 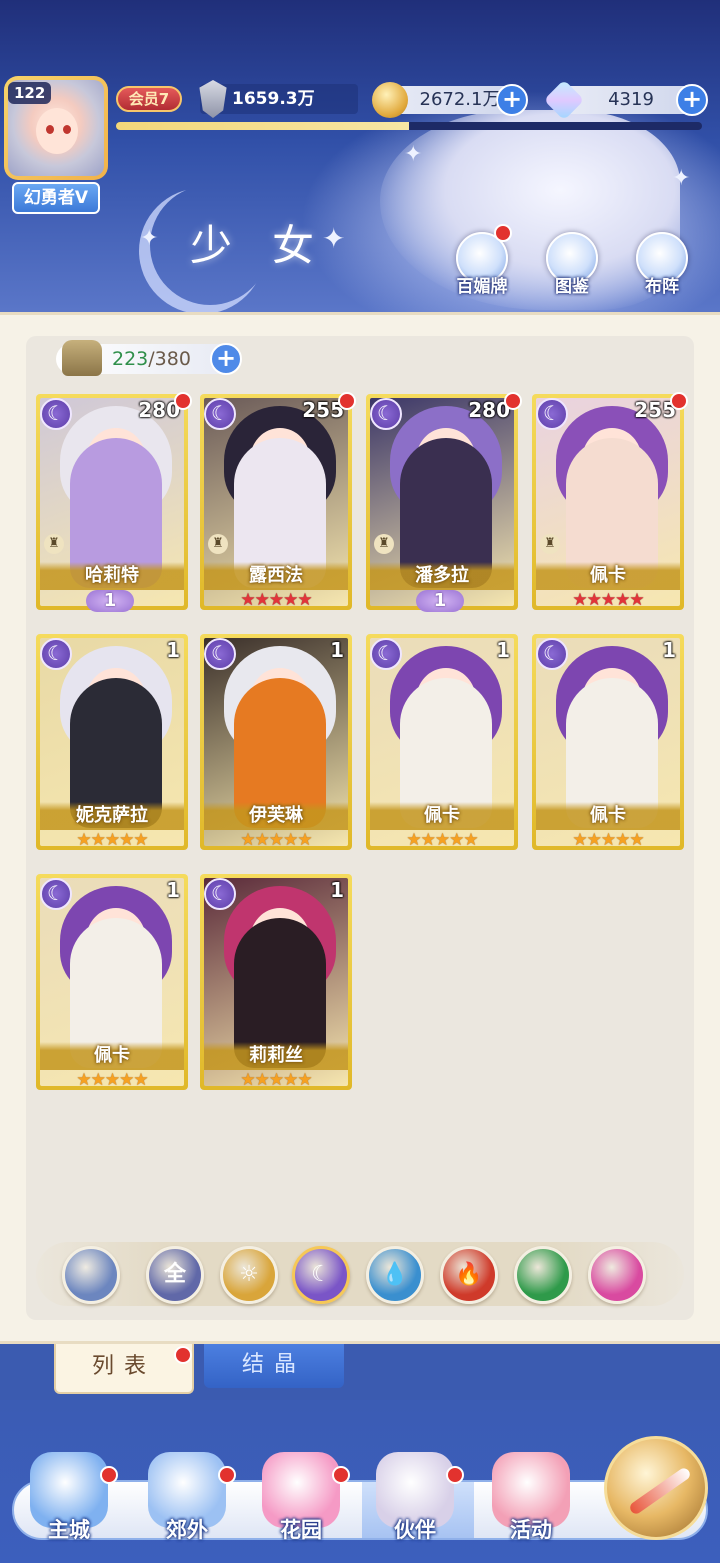 What do you see at coordinates (617, 1275) in the screenshot?
I see `orb-icon` at bounding box center [617, 1275].